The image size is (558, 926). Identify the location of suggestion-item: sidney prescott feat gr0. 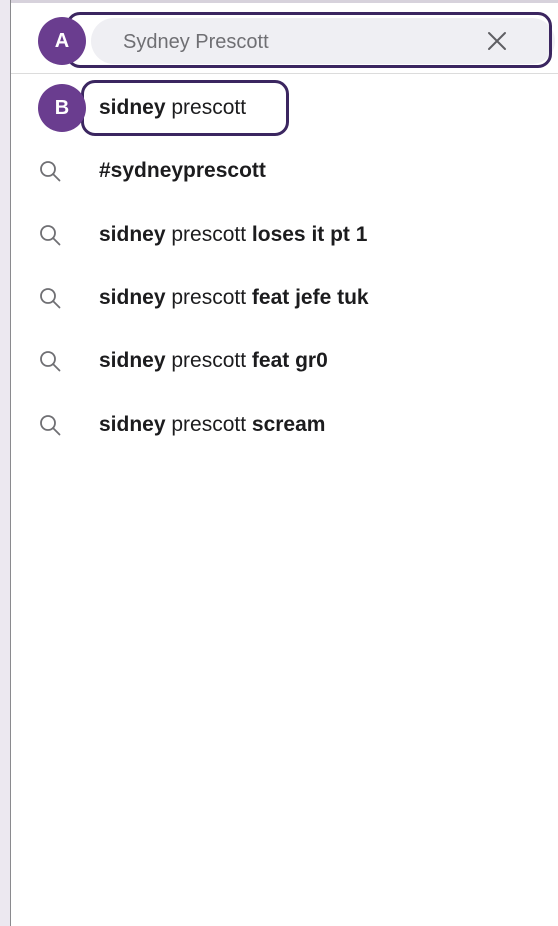
(284, 361).